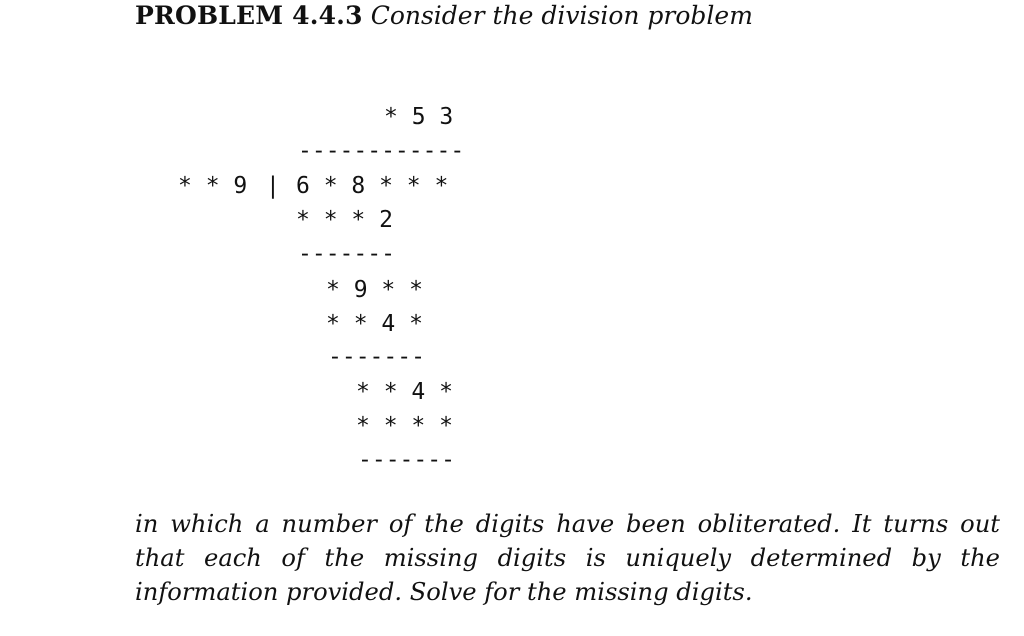 This screenshot has width=1024, height=636. Describe the element at coordinates (213, 186) in the screenshot. I see `divisor: * * 9` at that location.